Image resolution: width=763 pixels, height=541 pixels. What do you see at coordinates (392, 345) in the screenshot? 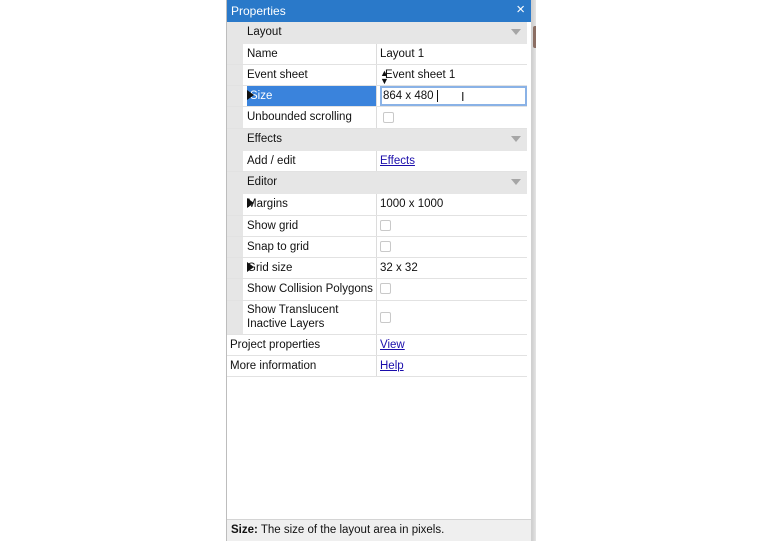
I see `view-link: View` at bounding box center [392, 345].